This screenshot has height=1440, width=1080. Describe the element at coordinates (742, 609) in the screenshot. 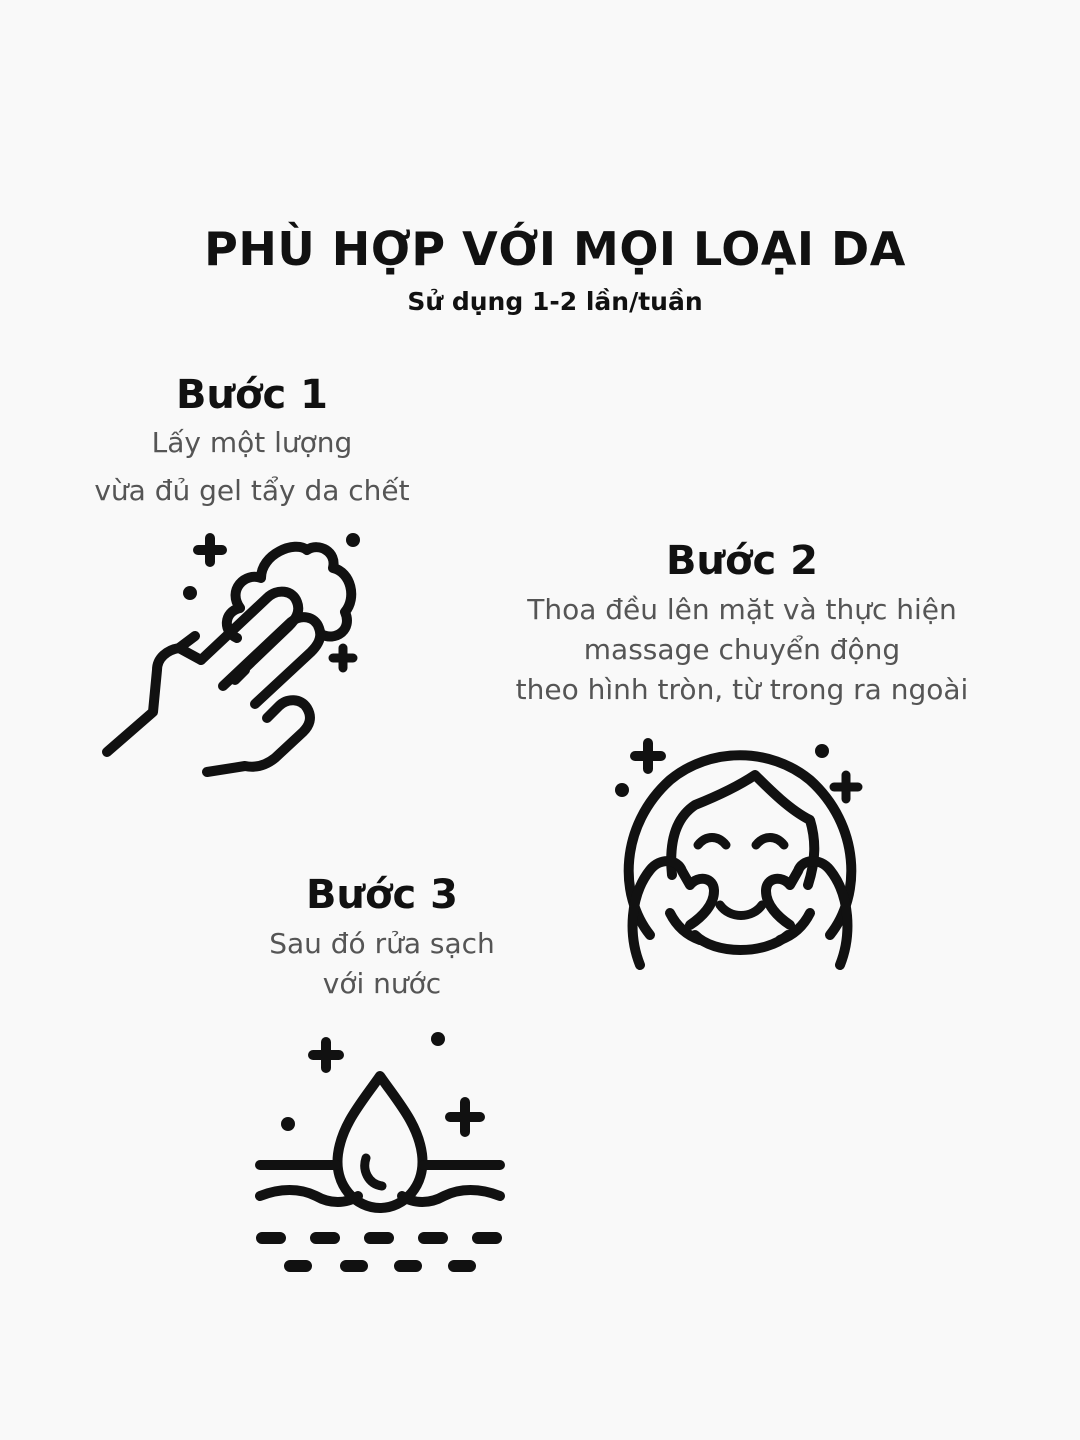

I see `step-2-description-line: Thoa đều lên mặt và thực hiện` at that location.